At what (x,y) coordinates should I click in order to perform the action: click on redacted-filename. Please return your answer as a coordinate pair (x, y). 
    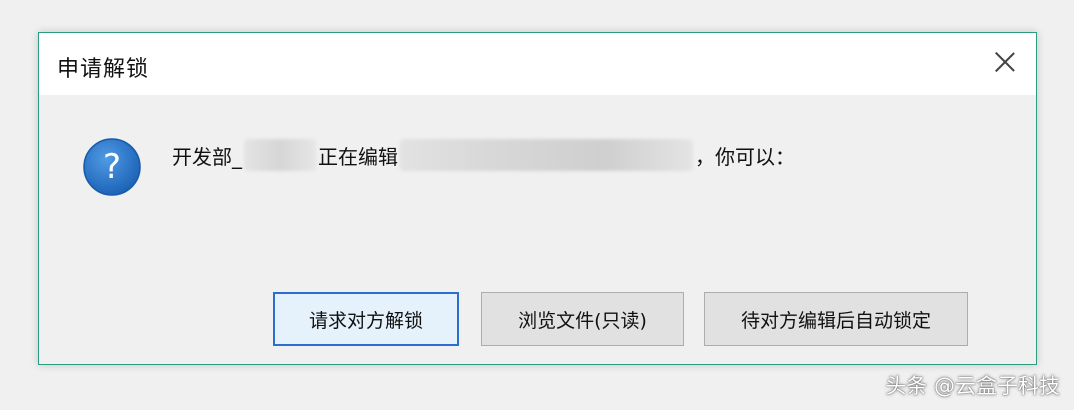
    Looking at the image, I should click on (546, 155).